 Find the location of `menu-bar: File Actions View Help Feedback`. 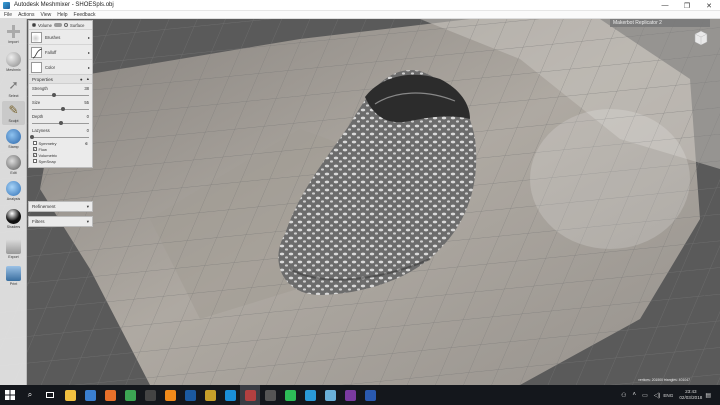

menu-bar: File Actions View Help Feedback is located at coordinates (360, 15).